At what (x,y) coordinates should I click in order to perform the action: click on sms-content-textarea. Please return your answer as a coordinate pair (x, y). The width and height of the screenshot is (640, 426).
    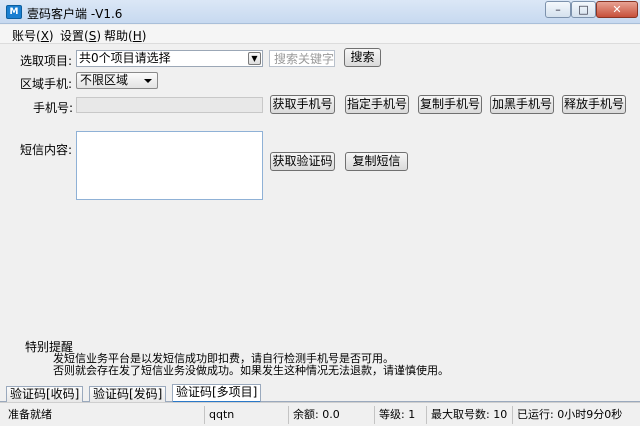
    Looking at the image, I should click on (169, 165).